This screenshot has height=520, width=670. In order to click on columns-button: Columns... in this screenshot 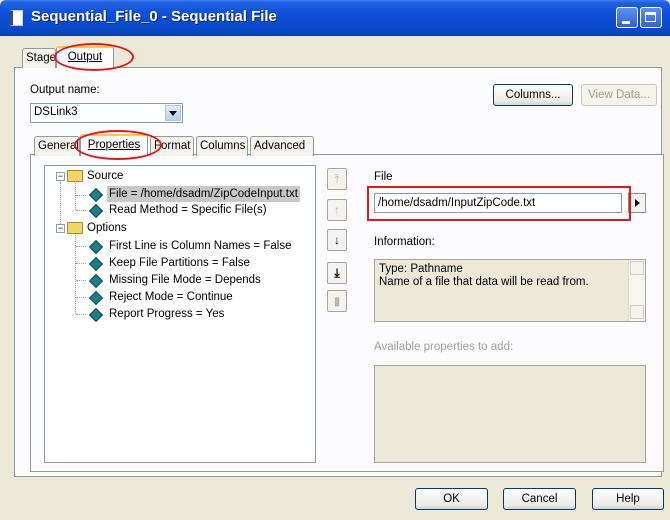, I will do `click(533, 95)`.